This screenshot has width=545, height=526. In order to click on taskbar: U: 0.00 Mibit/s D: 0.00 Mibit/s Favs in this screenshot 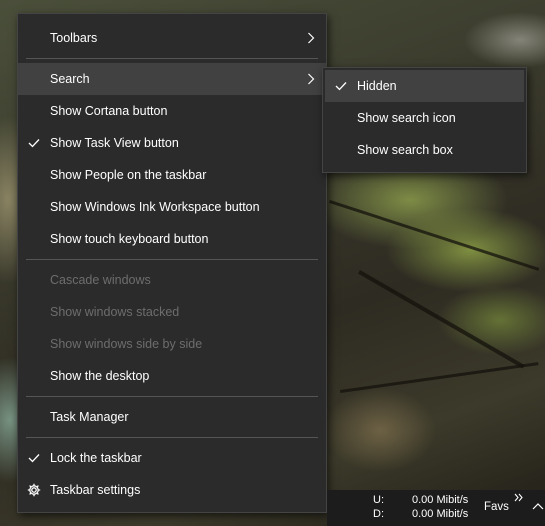, I will do `click(436, 508)`.